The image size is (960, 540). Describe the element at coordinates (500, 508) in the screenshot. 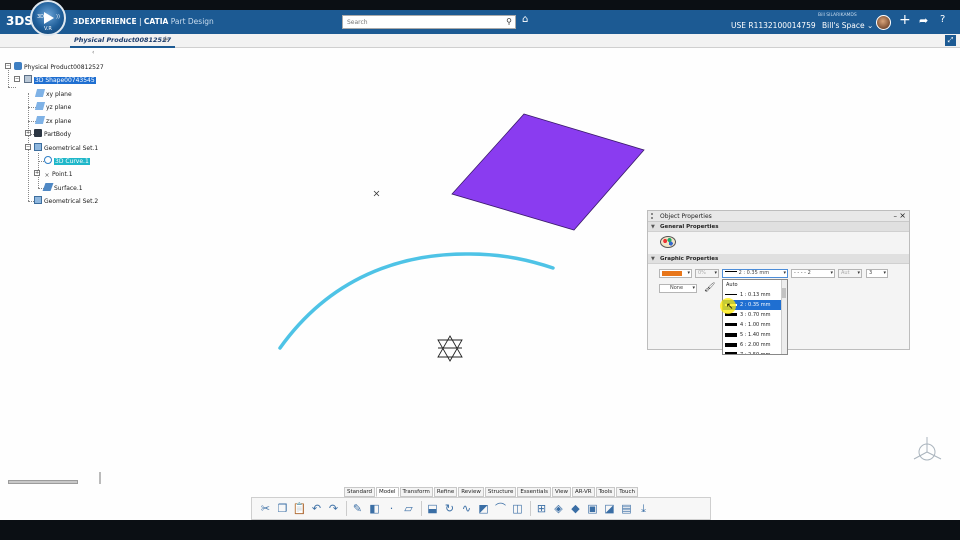

I see `curve-icon: ⌒` at that location.